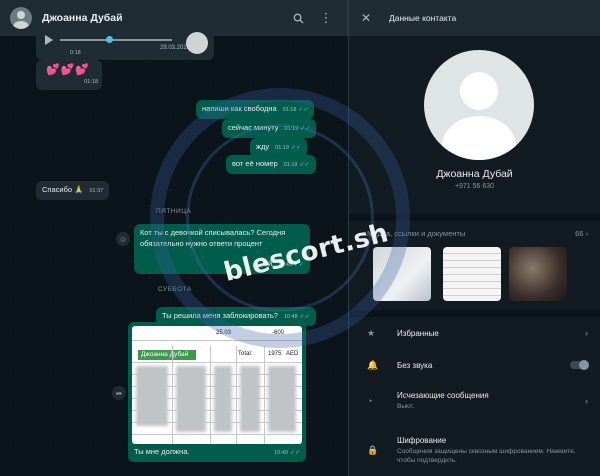 This screenshot has height=476, width=600. What do you see at coordinates (406, 406) in the screenshot?
I see `disappearing-status: Выкл.` at bounding box center [406, 406].